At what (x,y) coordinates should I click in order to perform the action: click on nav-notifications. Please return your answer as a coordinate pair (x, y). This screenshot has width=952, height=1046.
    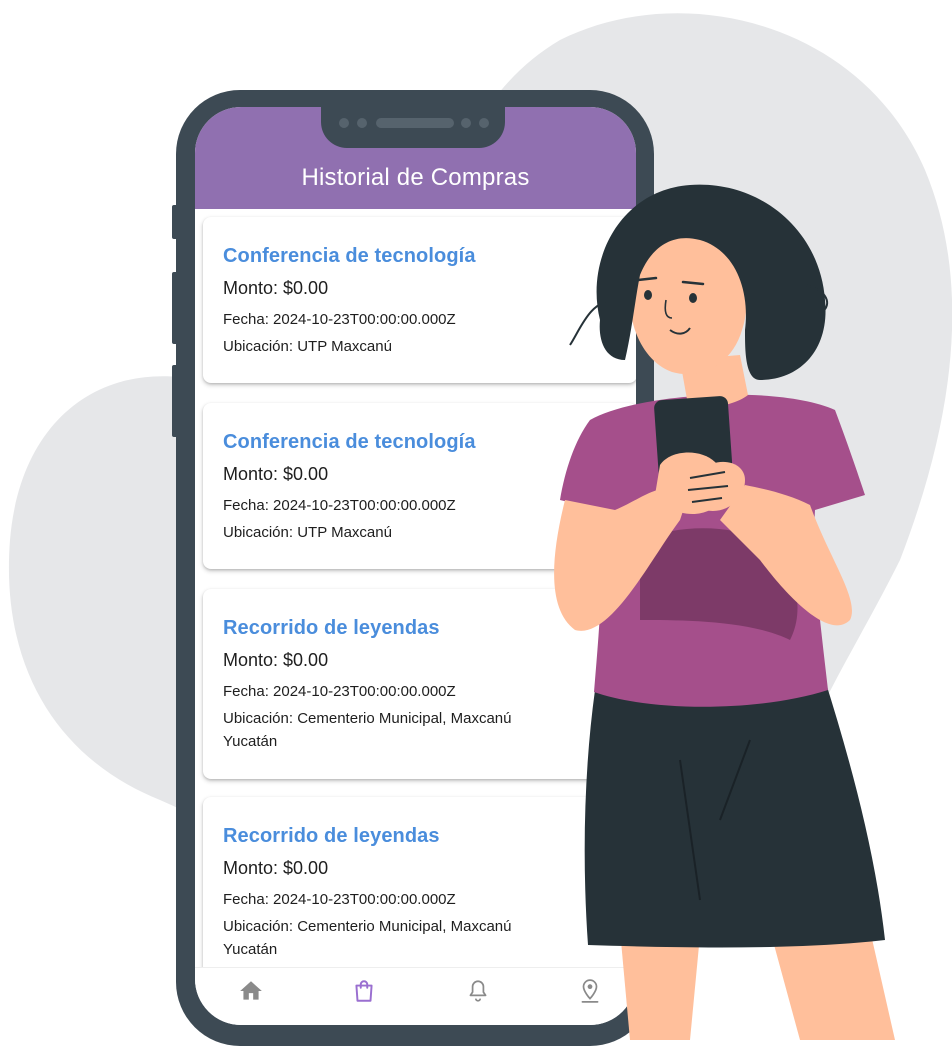
    Looking at the image, I should click on (478, 991).